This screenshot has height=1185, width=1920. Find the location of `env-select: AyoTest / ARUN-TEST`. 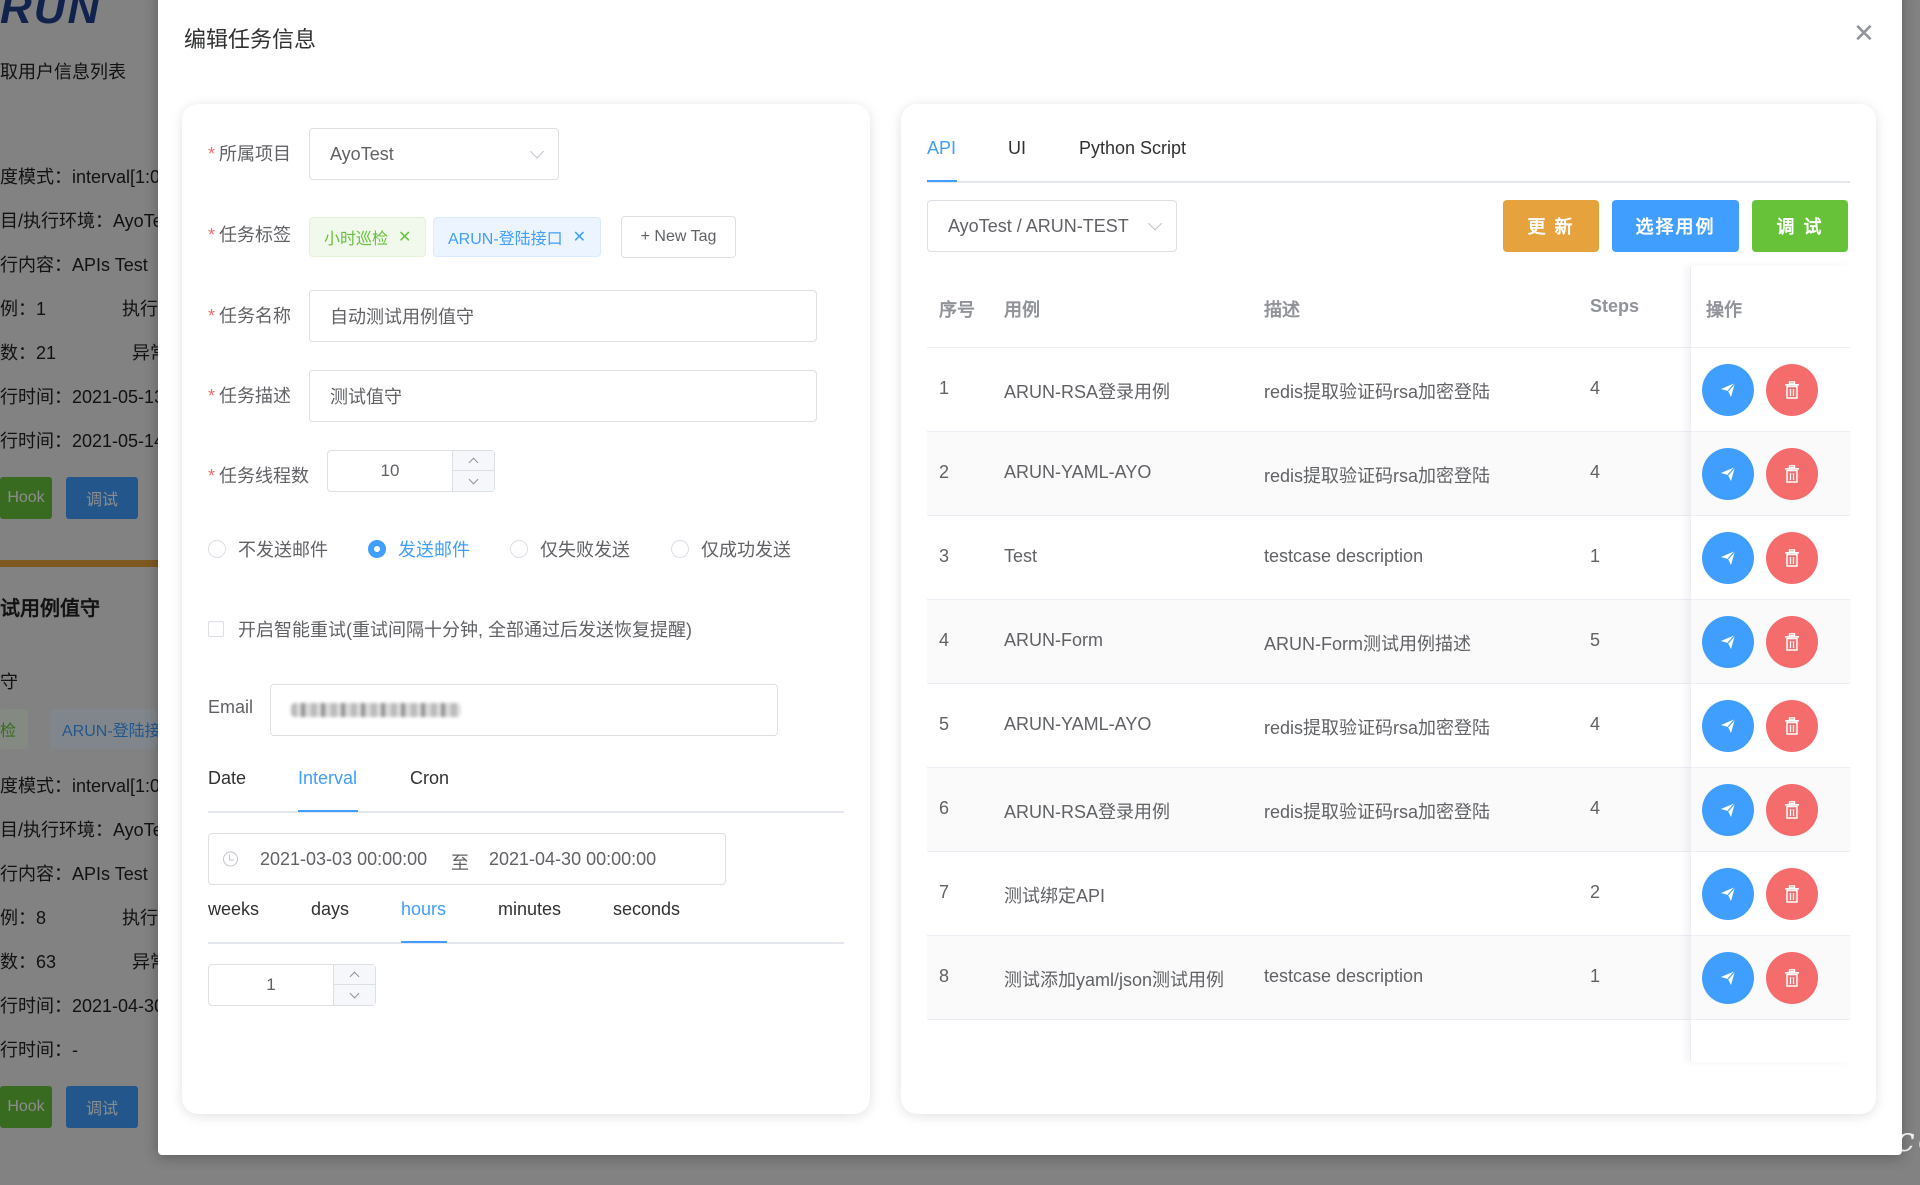

env-select: AyoTest / ARUN-TEST is located at coordinates (1052, 226).